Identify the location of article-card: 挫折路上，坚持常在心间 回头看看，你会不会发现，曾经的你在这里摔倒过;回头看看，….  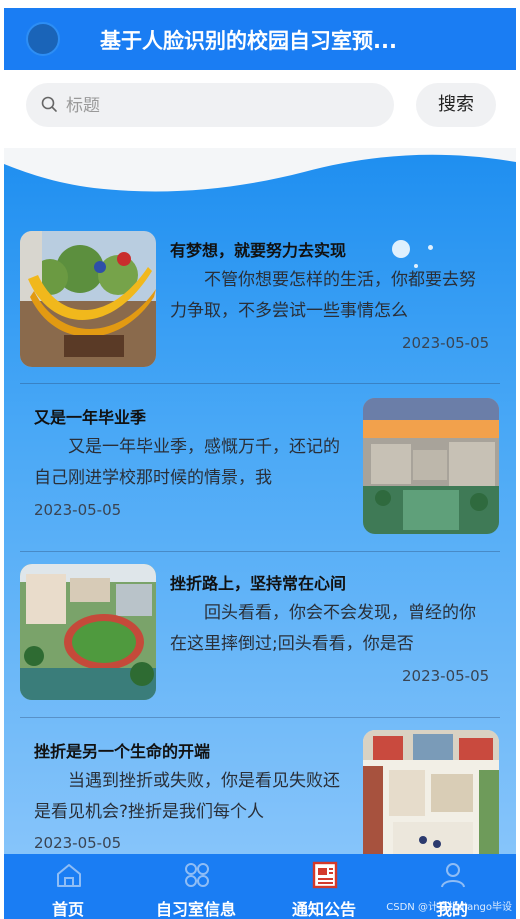
(260, 633).